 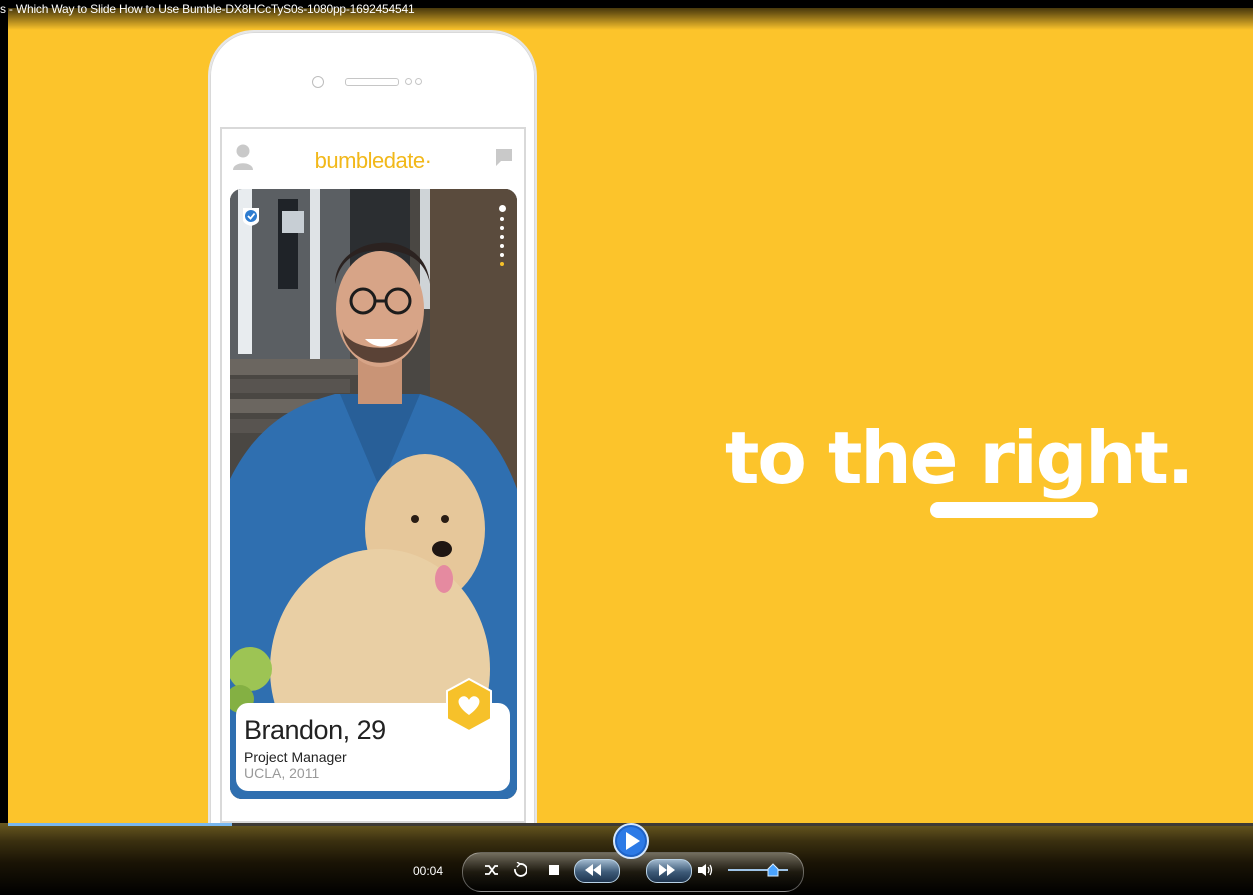 What do you see at coordinates (520, 870) in the screenshot?
I see `repeat-icon` at bounding box center [520, 870].